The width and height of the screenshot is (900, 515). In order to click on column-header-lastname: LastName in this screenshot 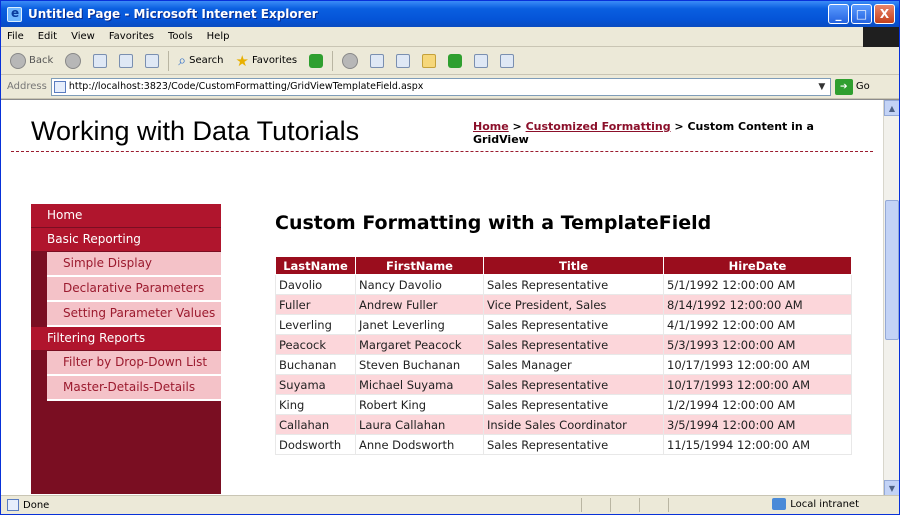, I will do `click(315, 265)`.